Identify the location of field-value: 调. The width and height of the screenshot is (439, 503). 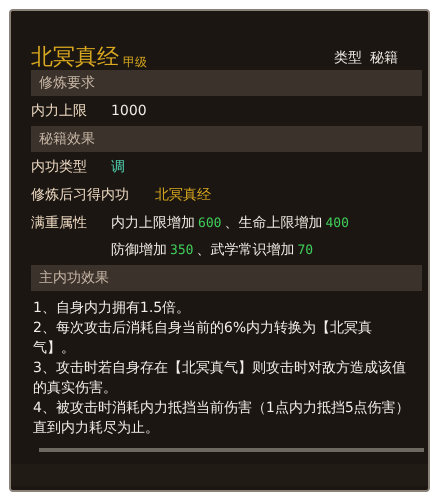
(118, 167).